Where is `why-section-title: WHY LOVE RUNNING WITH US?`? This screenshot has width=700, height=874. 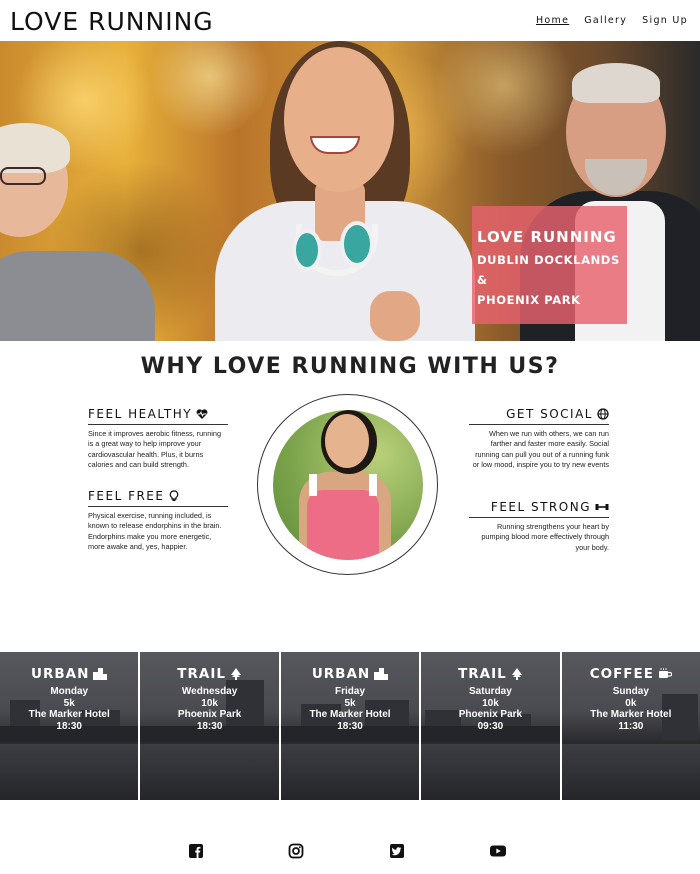 why-section-title: WHY LOVE RUNNING WITH US? is located at coordinates (350, 366).